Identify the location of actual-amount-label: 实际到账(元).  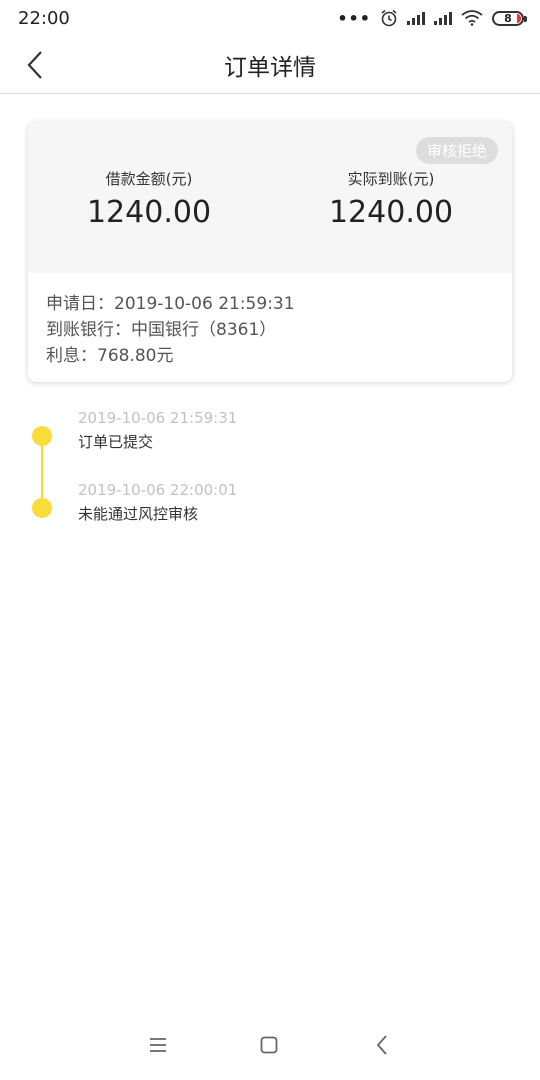
(391, 179).